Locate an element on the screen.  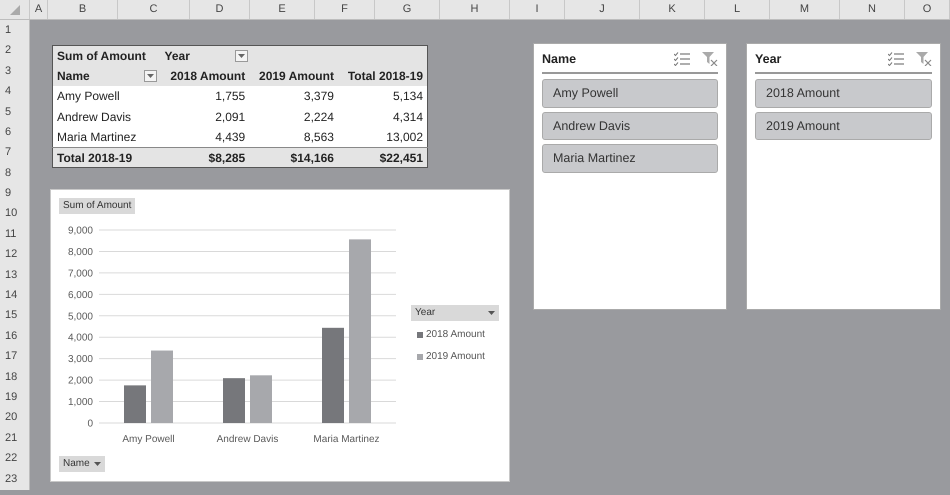
column-header: G is located at coordinates (407, 9).